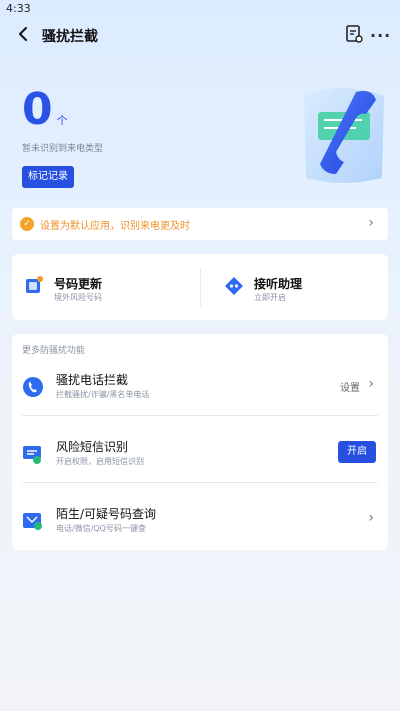 This screenshot has width=400, height=711. Describe the element at coordinates (100, 461) in the screenshot. I see `list-item-subtitle: 开启权限，启用短信识别` at that location.